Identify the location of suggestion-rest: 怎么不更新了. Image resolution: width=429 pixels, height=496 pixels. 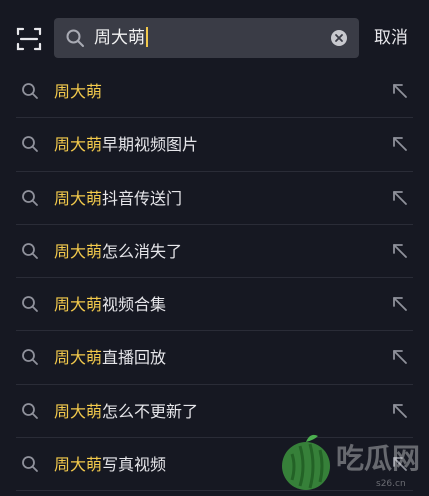
(150, 411).